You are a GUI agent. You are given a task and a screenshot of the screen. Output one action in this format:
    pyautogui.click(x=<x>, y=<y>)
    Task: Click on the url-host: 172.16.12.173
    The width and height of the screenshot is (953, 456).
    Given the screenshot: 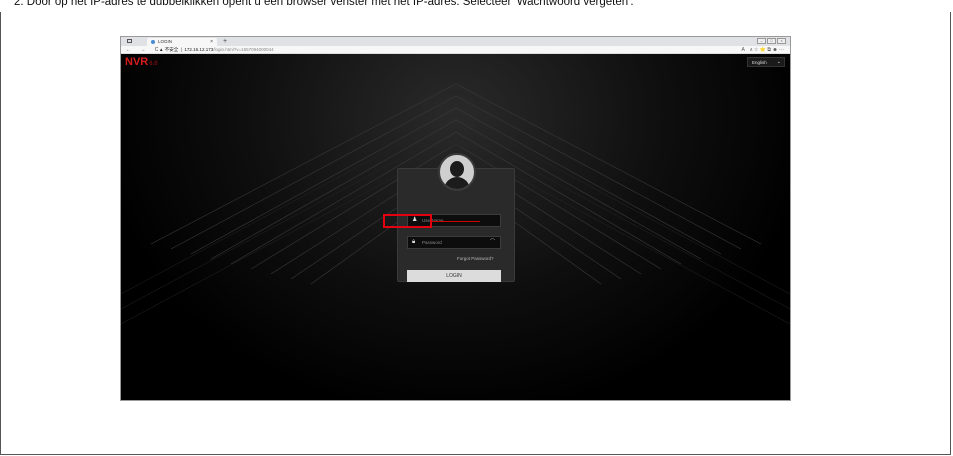 What is the action you would take?
    pyautogui.click(x=199, y=49)
    